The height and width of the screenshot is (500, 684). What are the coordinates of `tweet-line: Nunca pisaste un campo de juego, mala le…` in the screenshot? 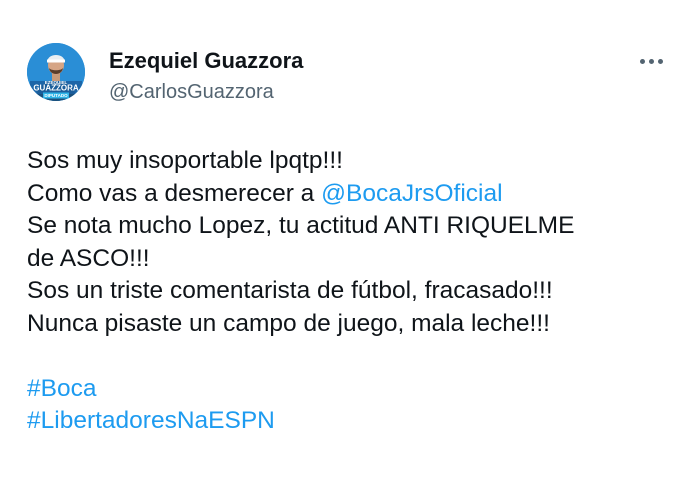 It's located at (288, 323).